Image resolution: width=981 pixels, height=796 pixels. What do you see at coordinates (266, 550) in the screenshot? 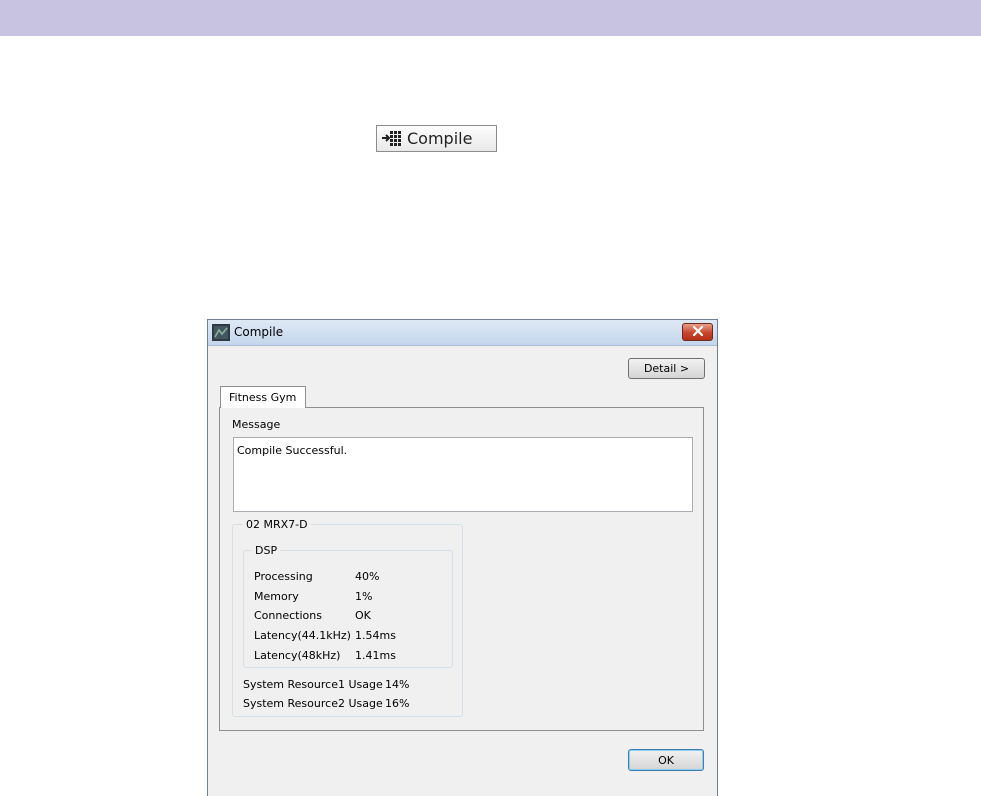
I see `dsp-label: DSP` at bounding box center [266, 550].